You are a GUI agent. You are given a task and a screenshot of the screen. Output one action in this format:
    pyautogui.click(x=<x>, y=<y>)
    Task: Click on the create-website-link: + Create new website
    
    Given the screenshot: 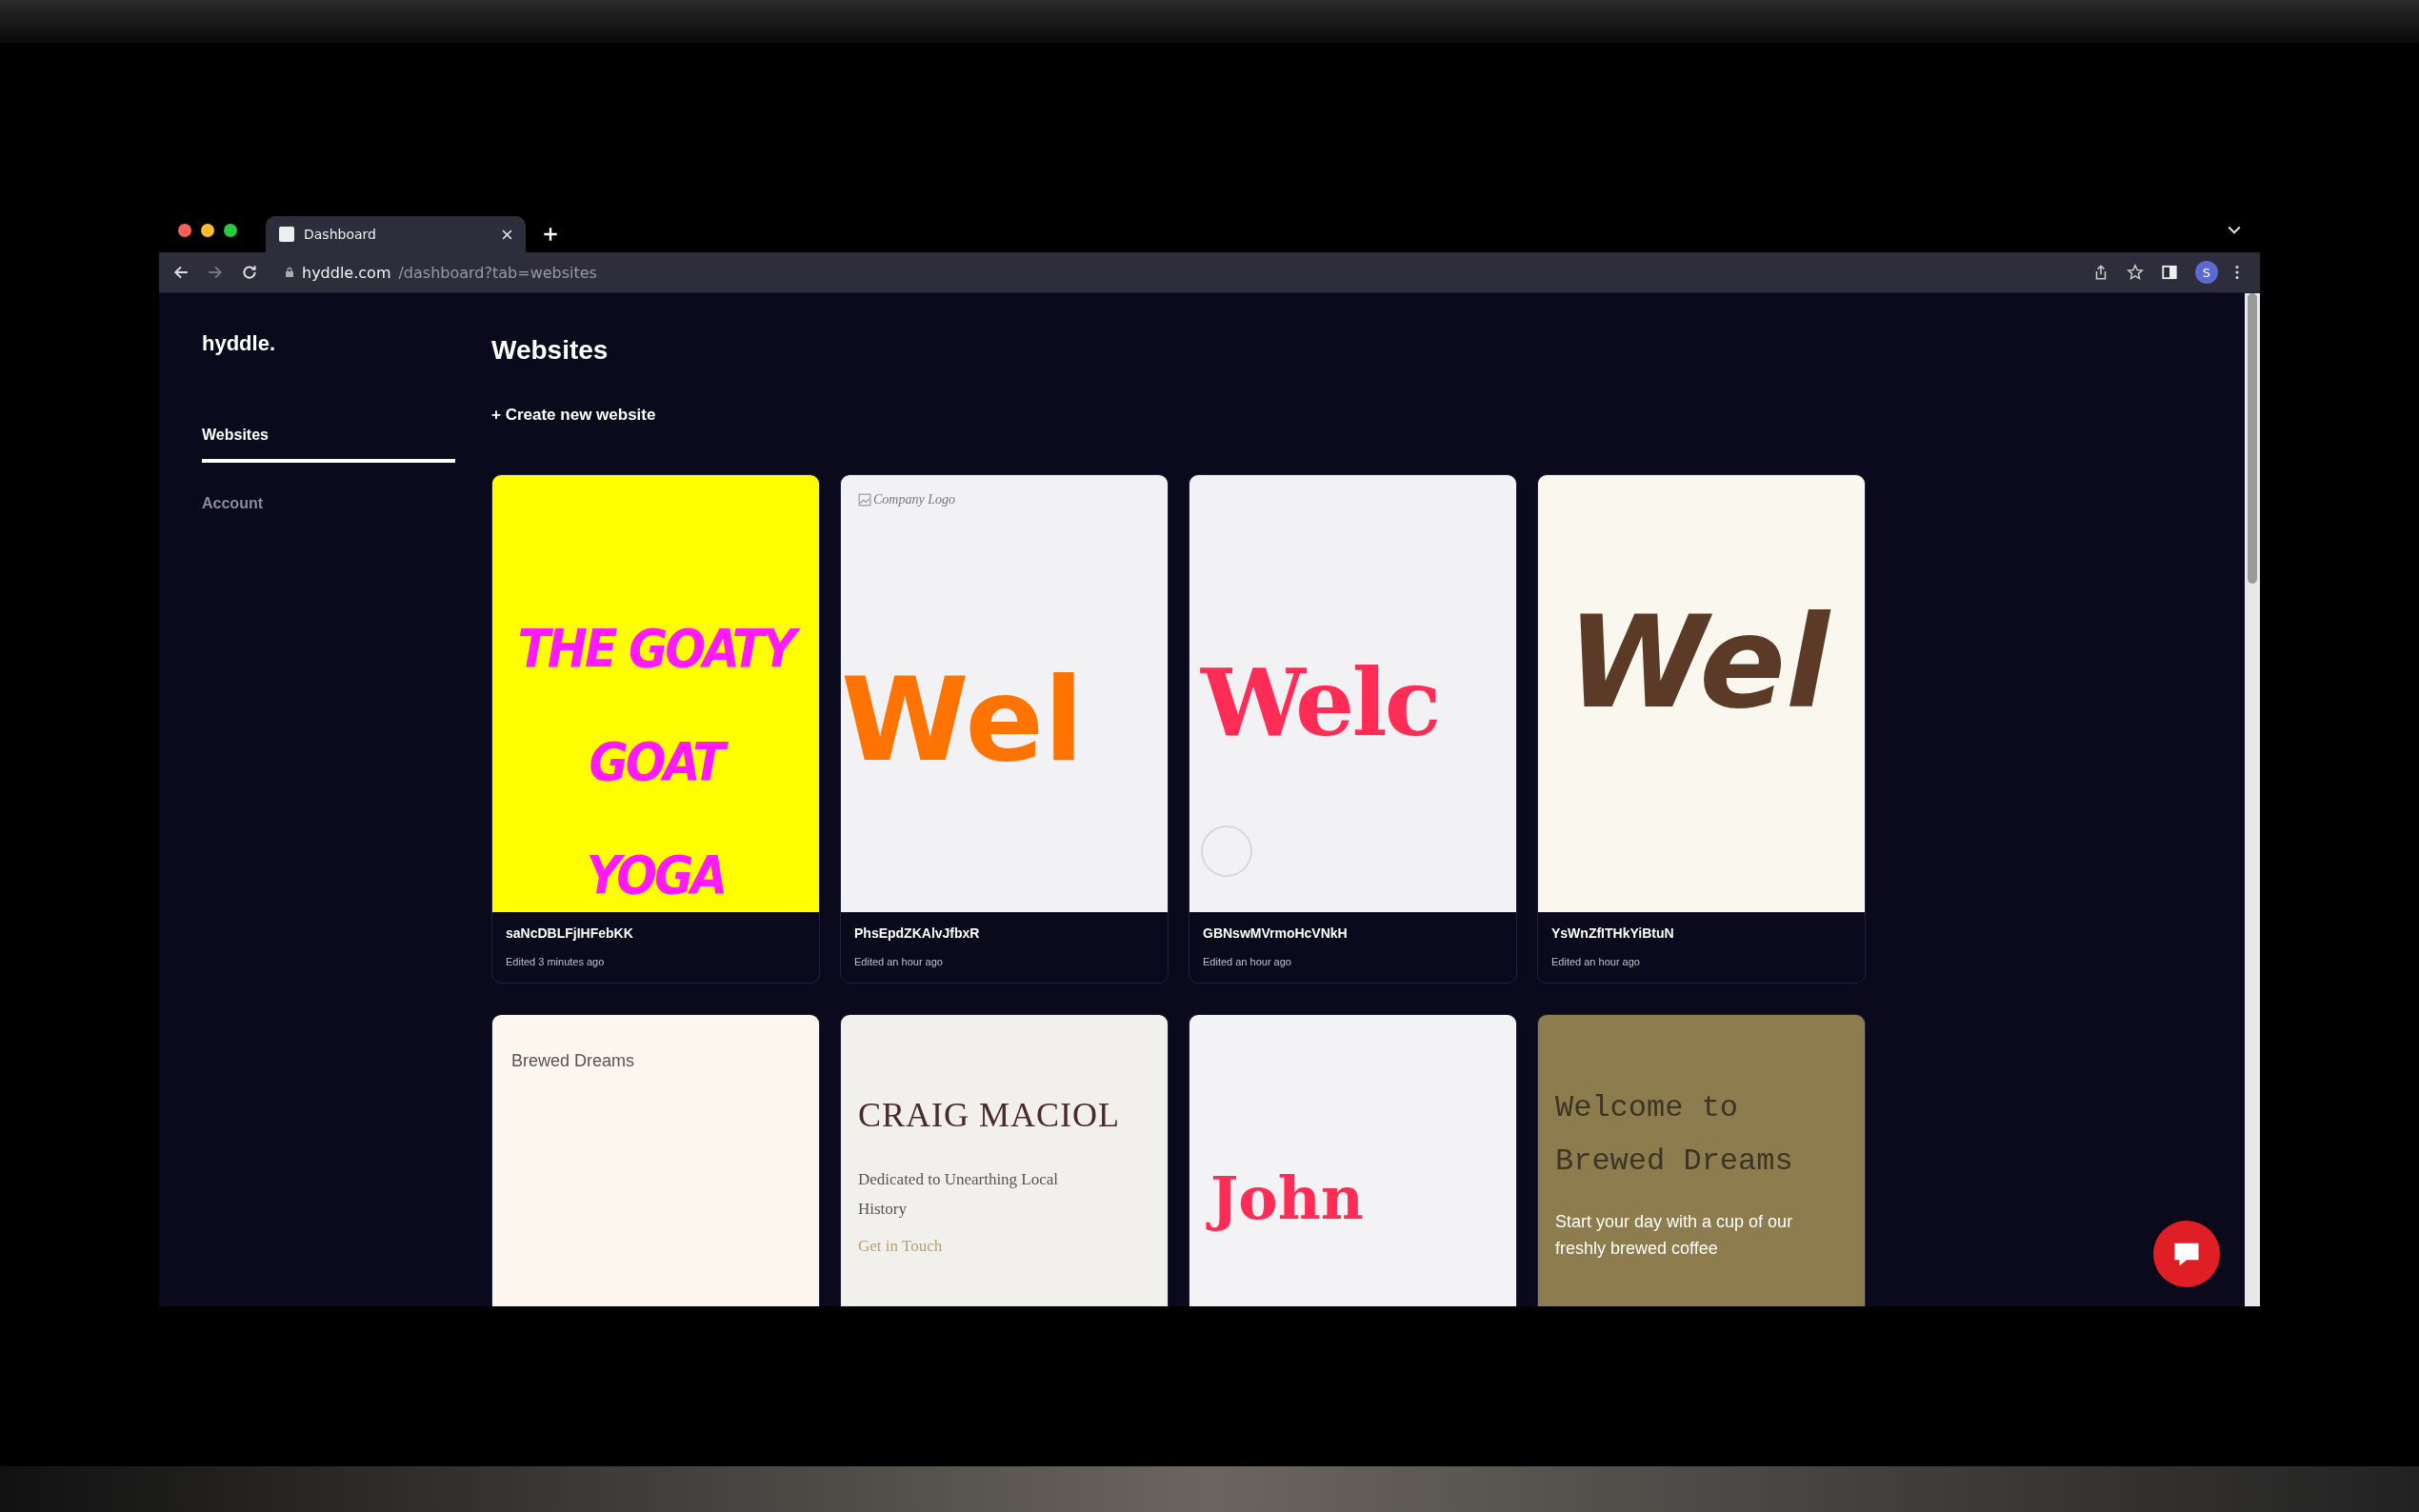 What is the action you would take?
    pyautogui.click(x=573, y=415)
    